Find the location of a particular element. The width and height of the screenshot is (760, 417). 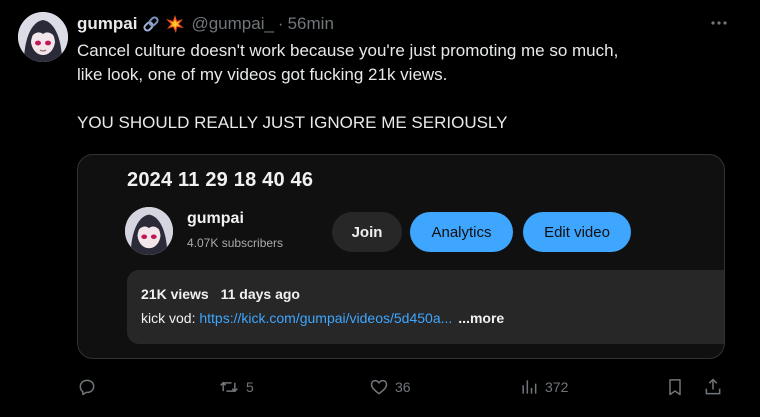

subscriber-count: 4.07K subscribers is located at coordinates (235, 243).